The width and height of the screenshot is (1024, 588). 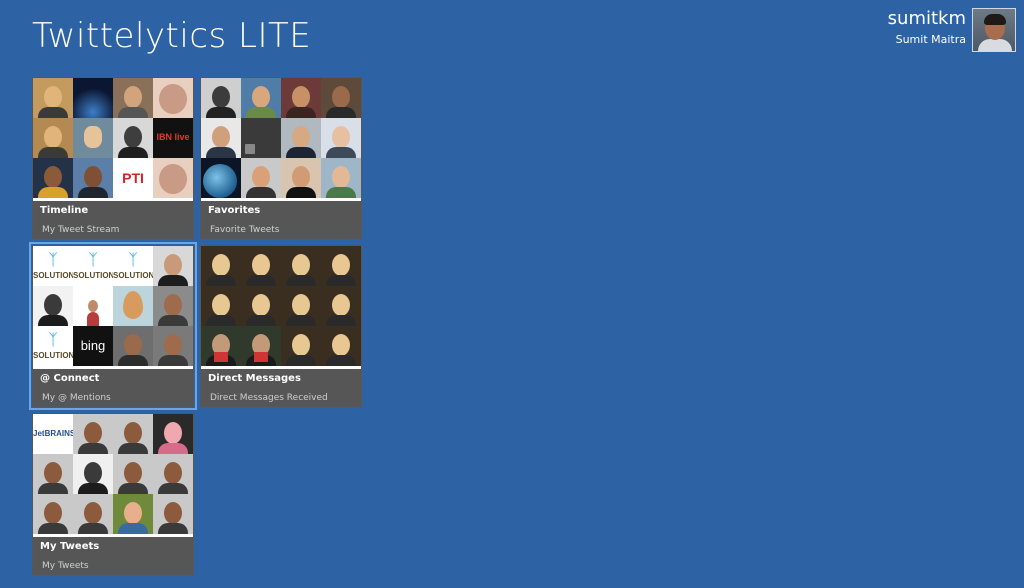 I want to click on tile-direct-messages: Direct Messages Direct Messages Received, so click(x=281, y=326).